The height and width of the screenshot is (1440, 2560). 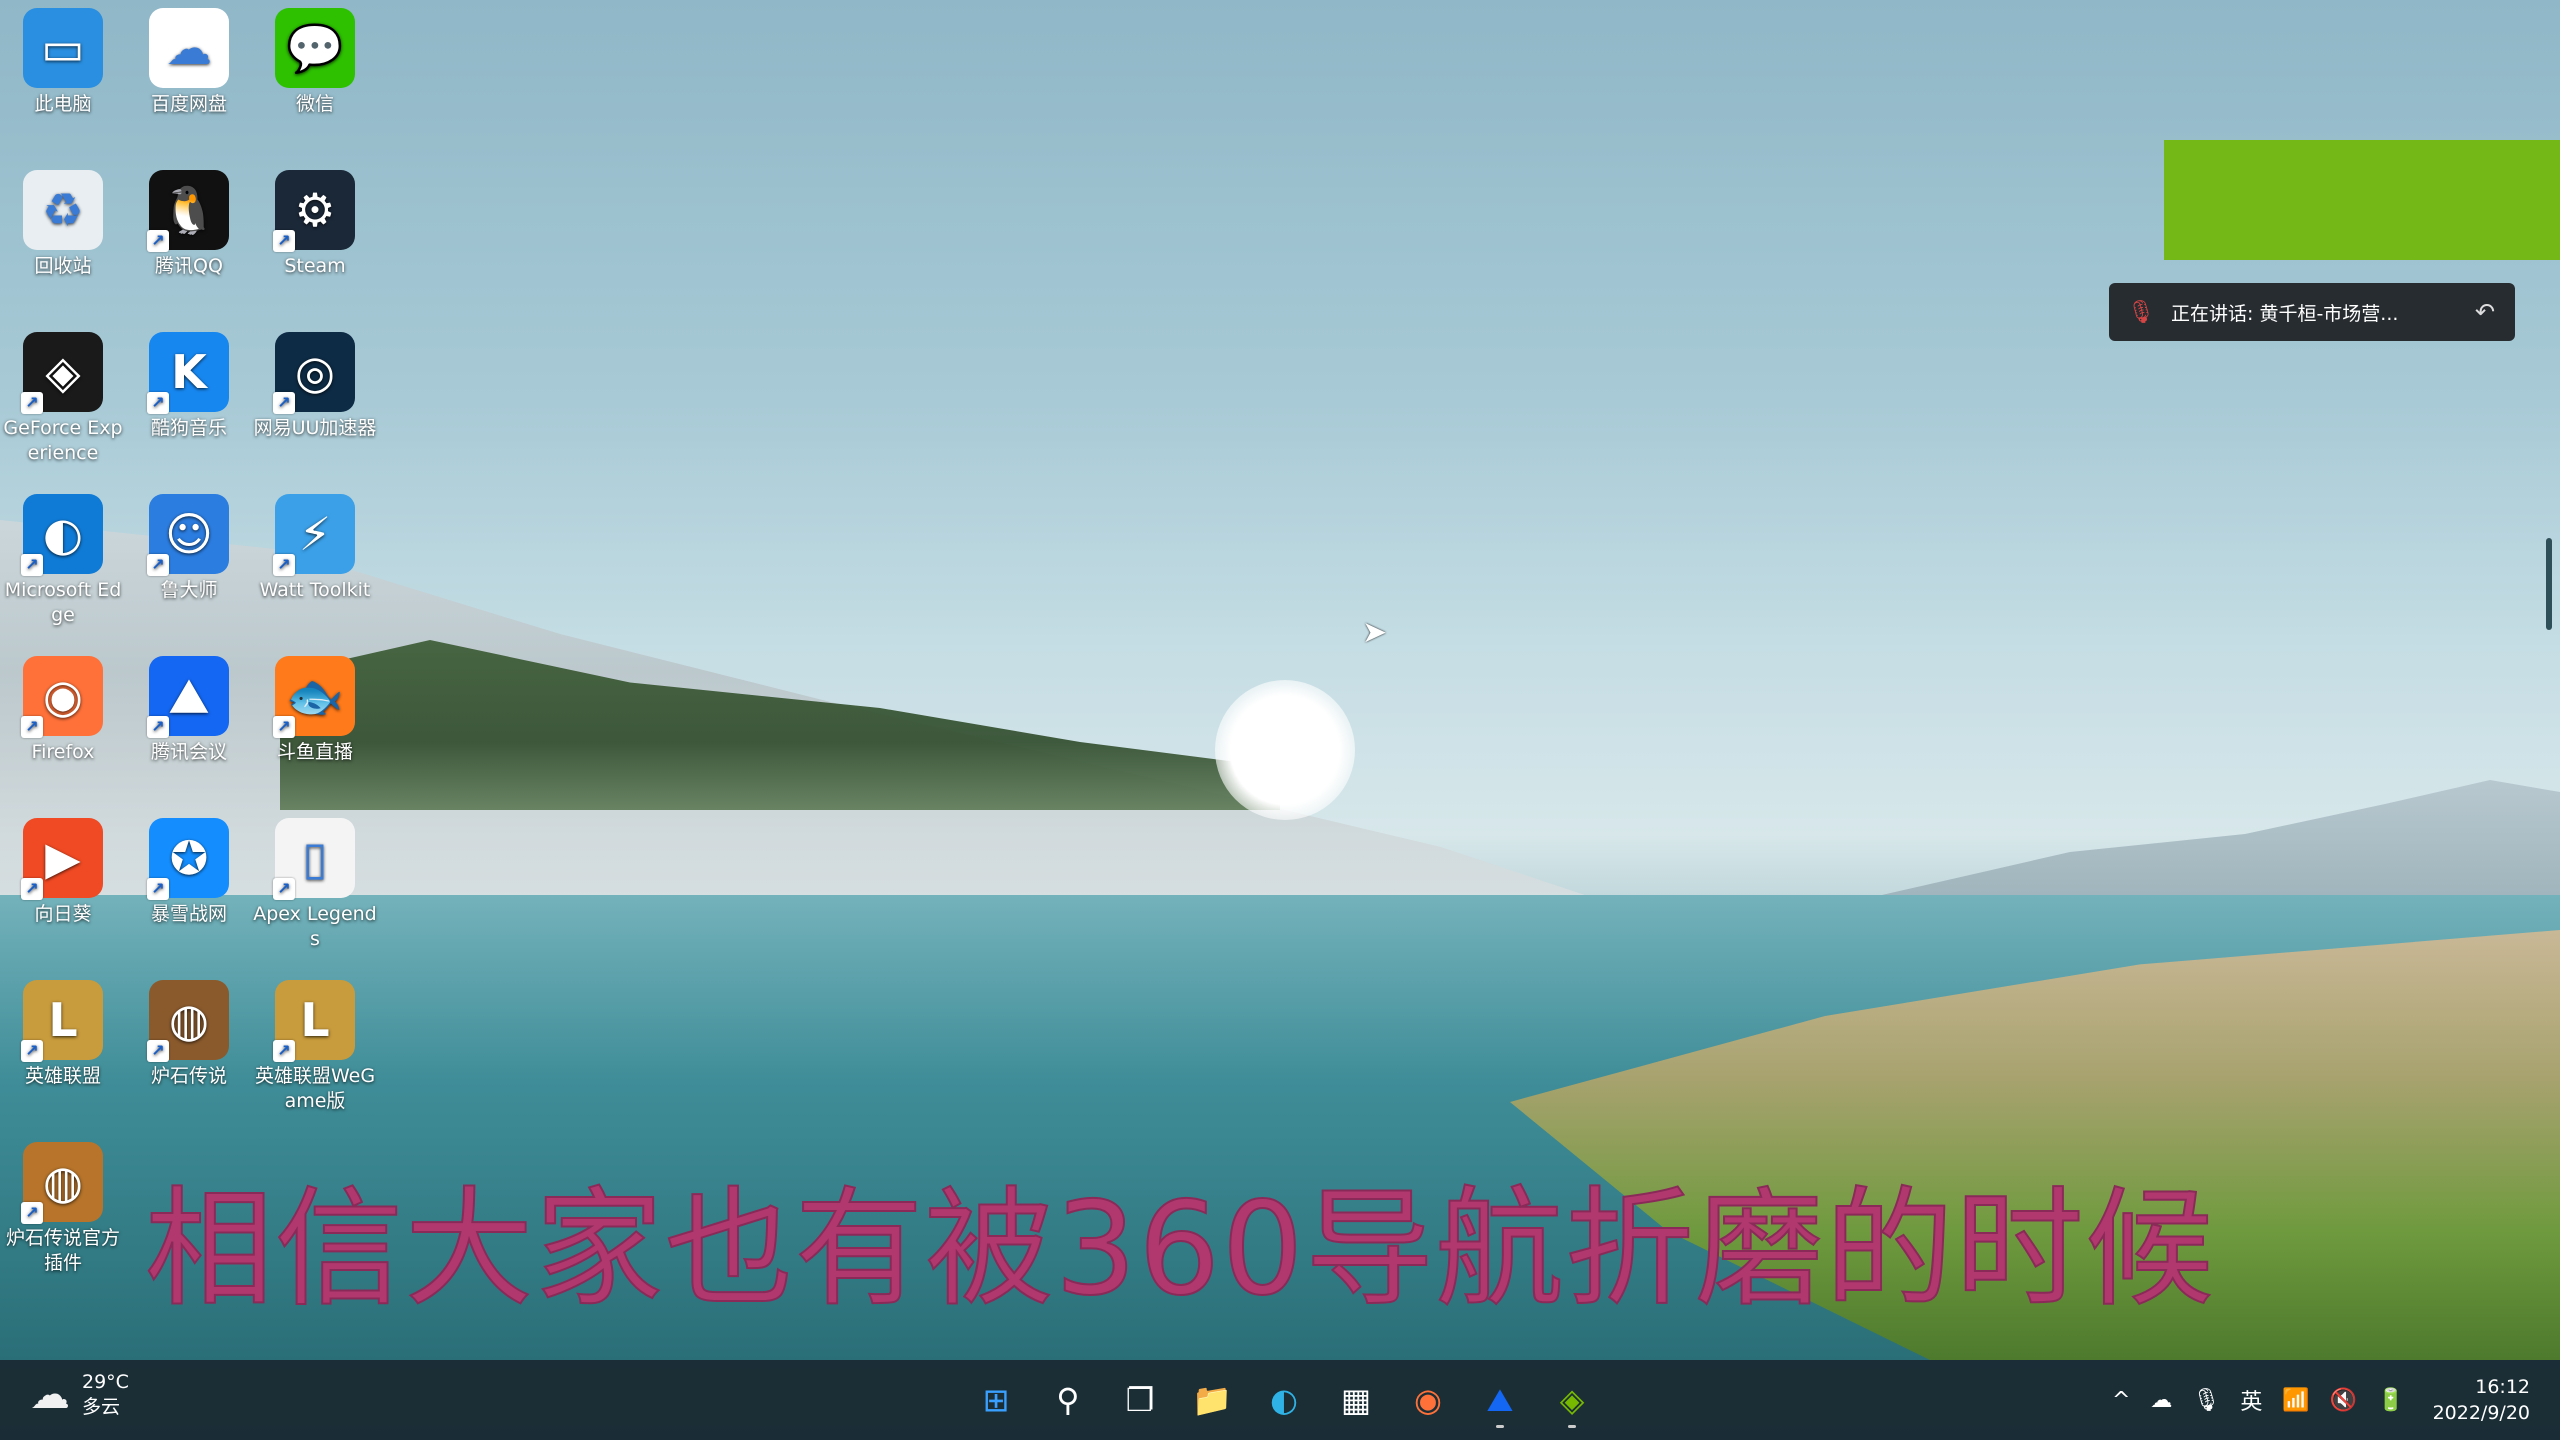 I want to click on edge-icon: ◐ ↗, so click(x=62, y=535).